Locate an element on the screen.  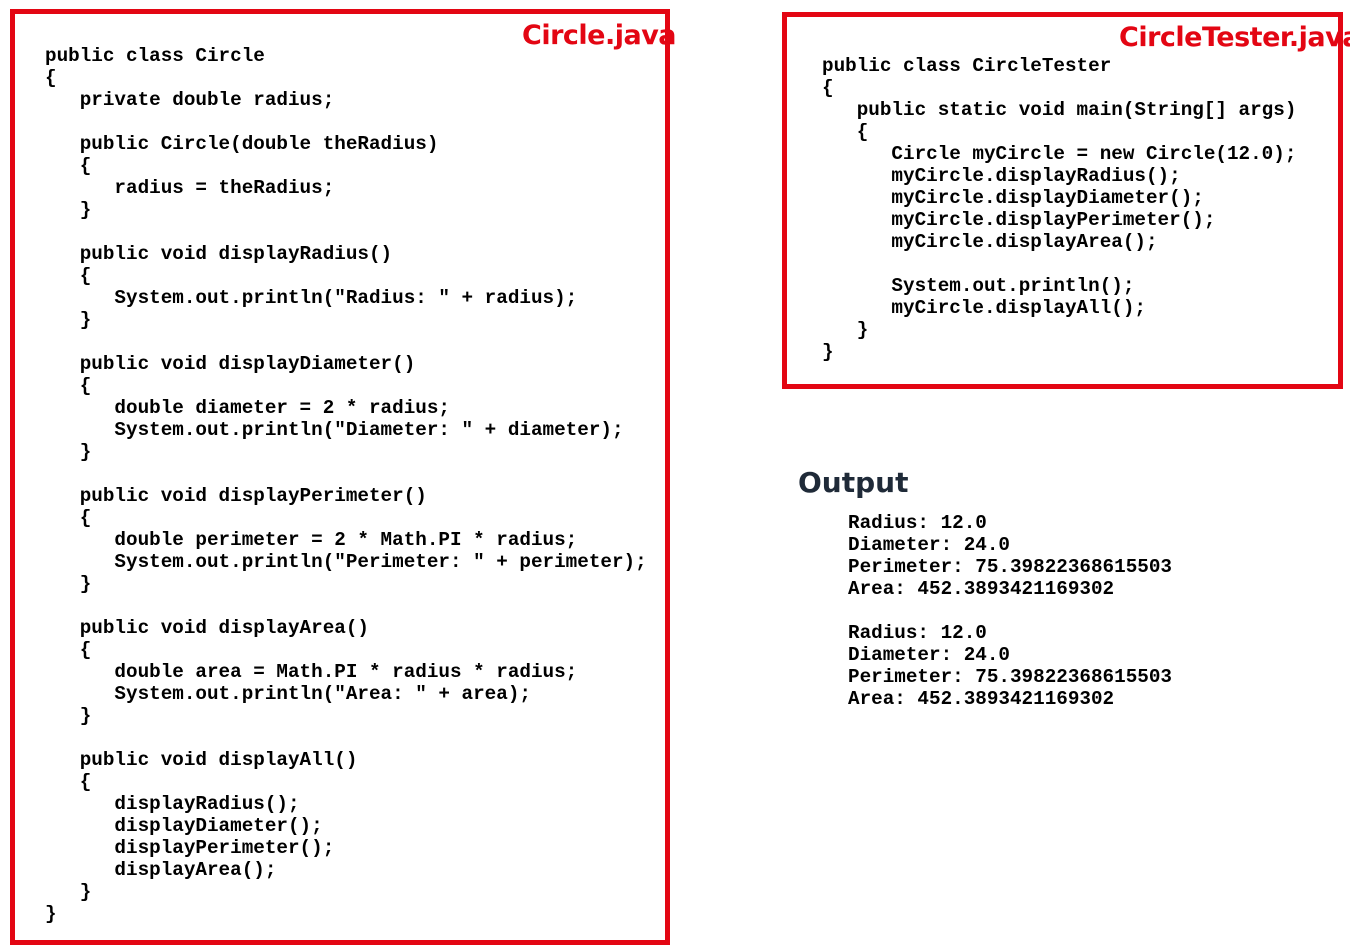
circle-java-code-line: private double radius; is located at coordinates (190, 100).